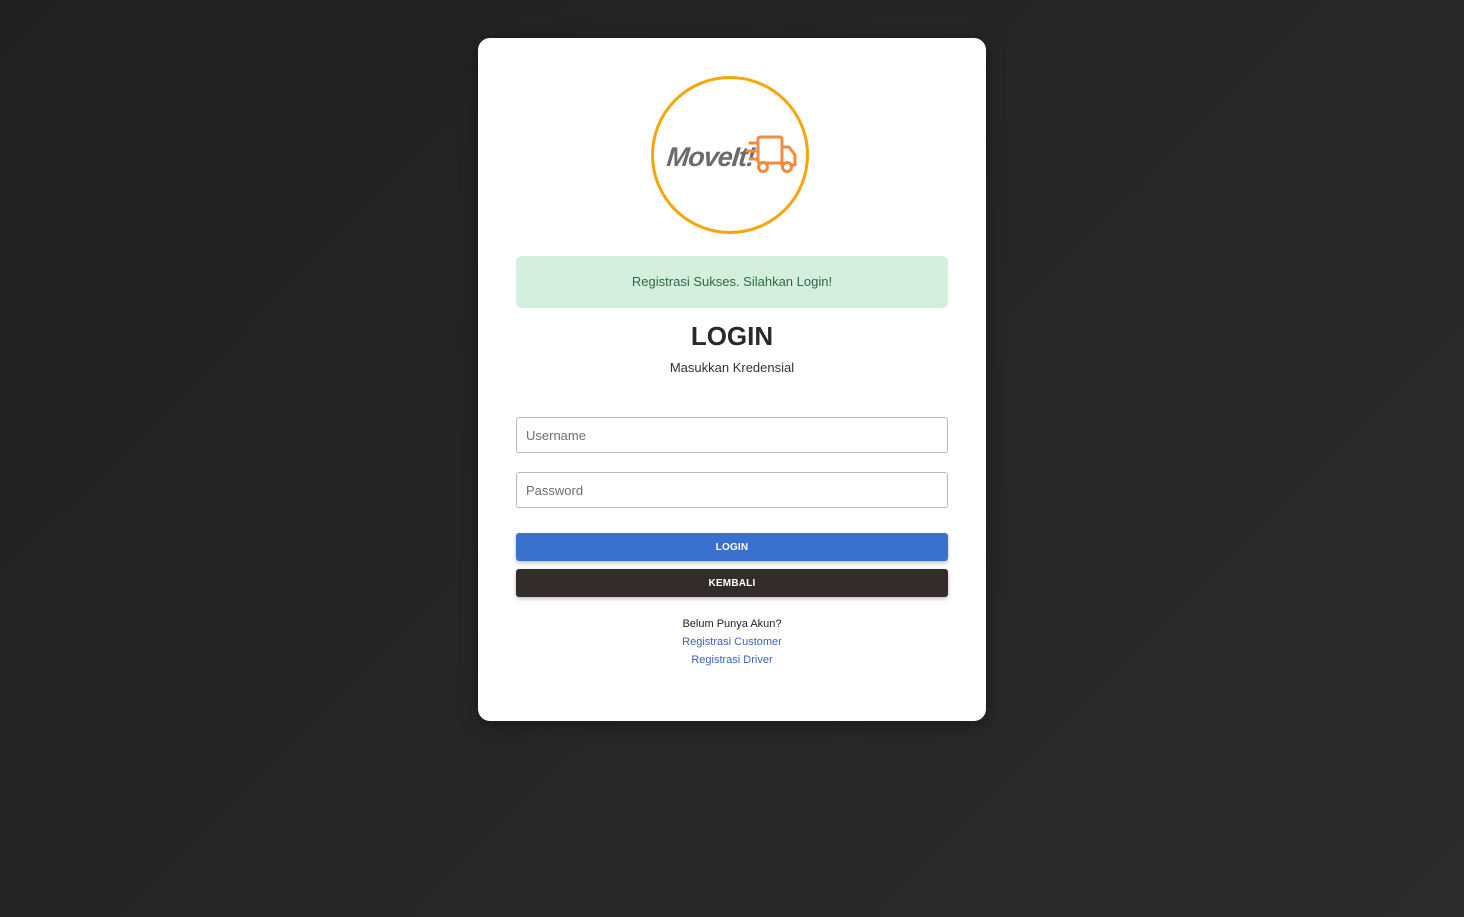  What do you see at coordinates (732, 367) in the screenshot?
I see `page-subtitle: Masukkan Kredensial` at bounding box center [732, 367].